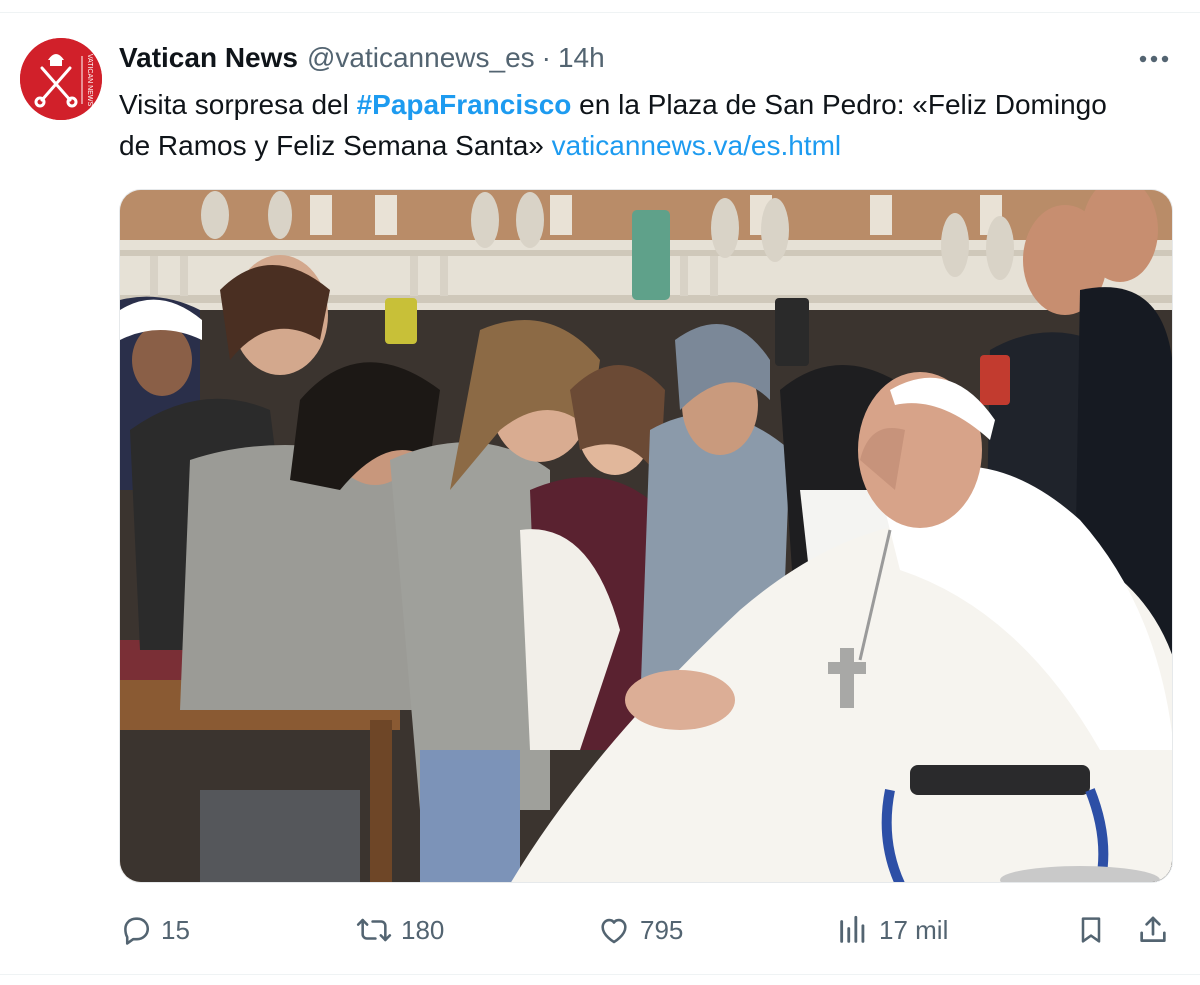 The image size is (1200, 985). I want to click on like-button: 795, so click(639, 930).